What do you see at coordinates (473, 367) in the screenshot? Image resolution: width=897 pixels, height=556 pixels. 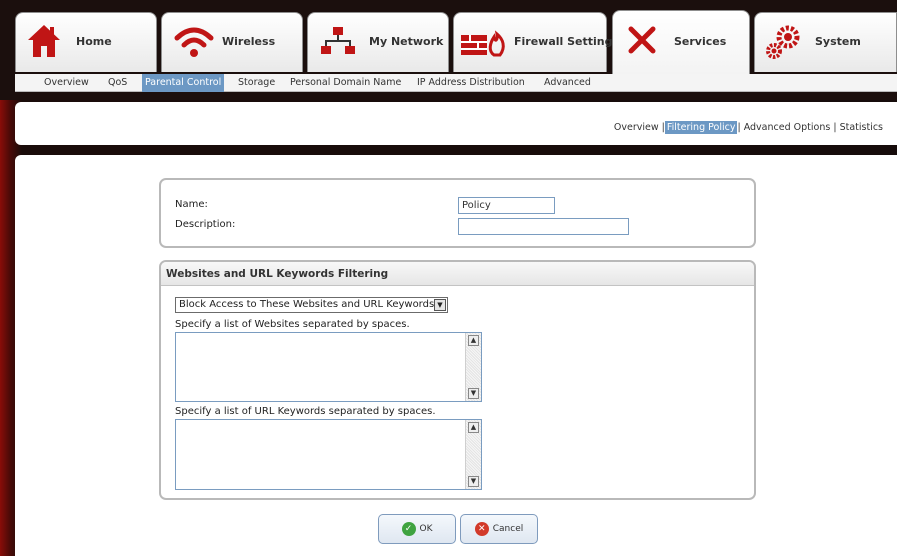 I see `websites-scrollbar: ▲ ▼` at bounding box center [473, 367].